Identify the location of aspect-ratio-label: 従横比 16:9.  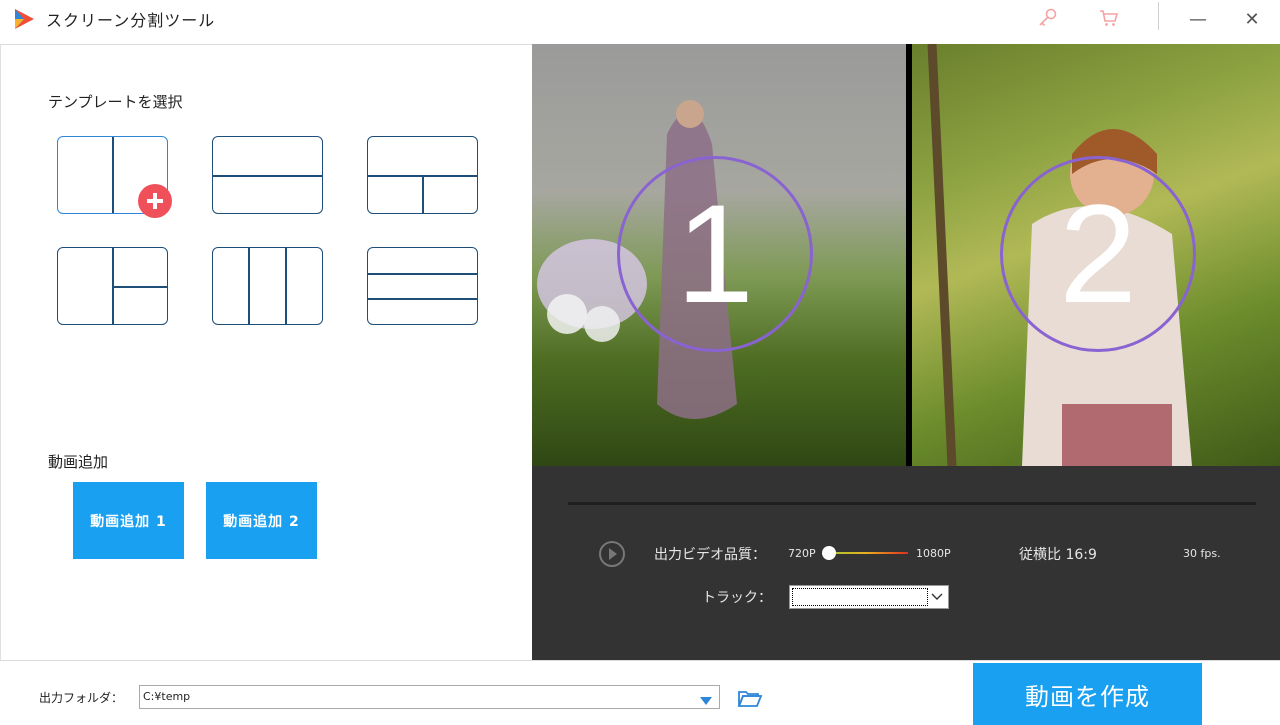
(1058, 555).